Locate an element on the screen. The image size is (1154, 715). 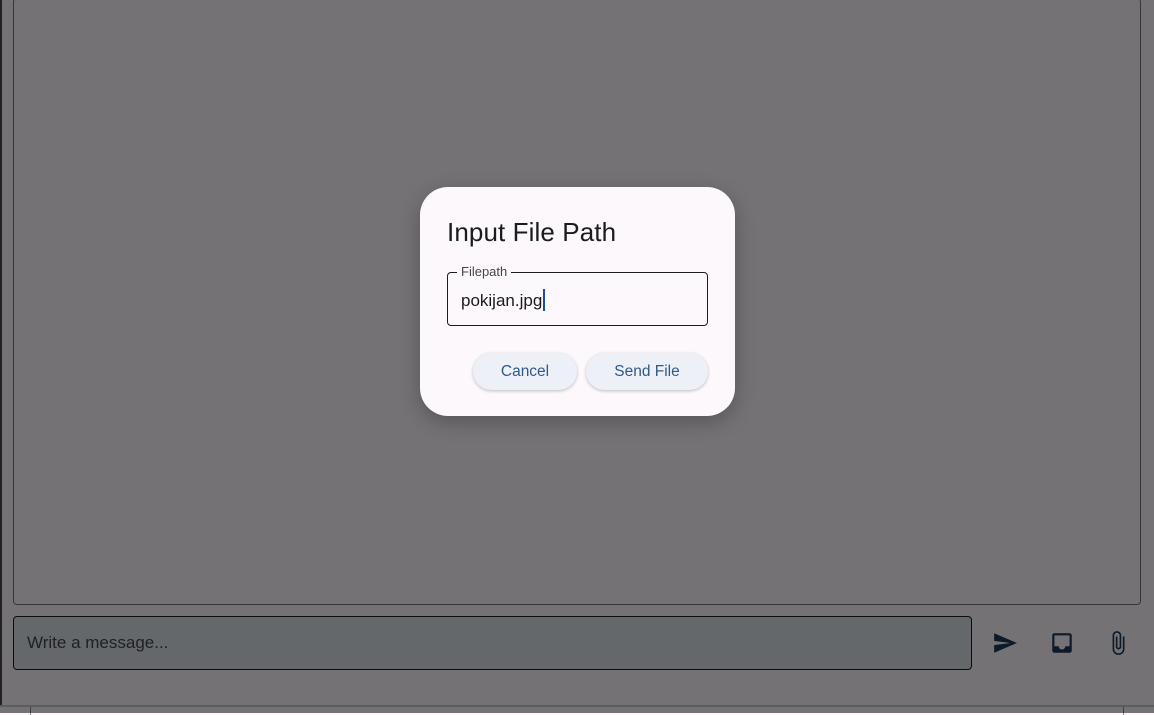
filepath-input: pokijan.jpg is located at coordinates (503, 300).